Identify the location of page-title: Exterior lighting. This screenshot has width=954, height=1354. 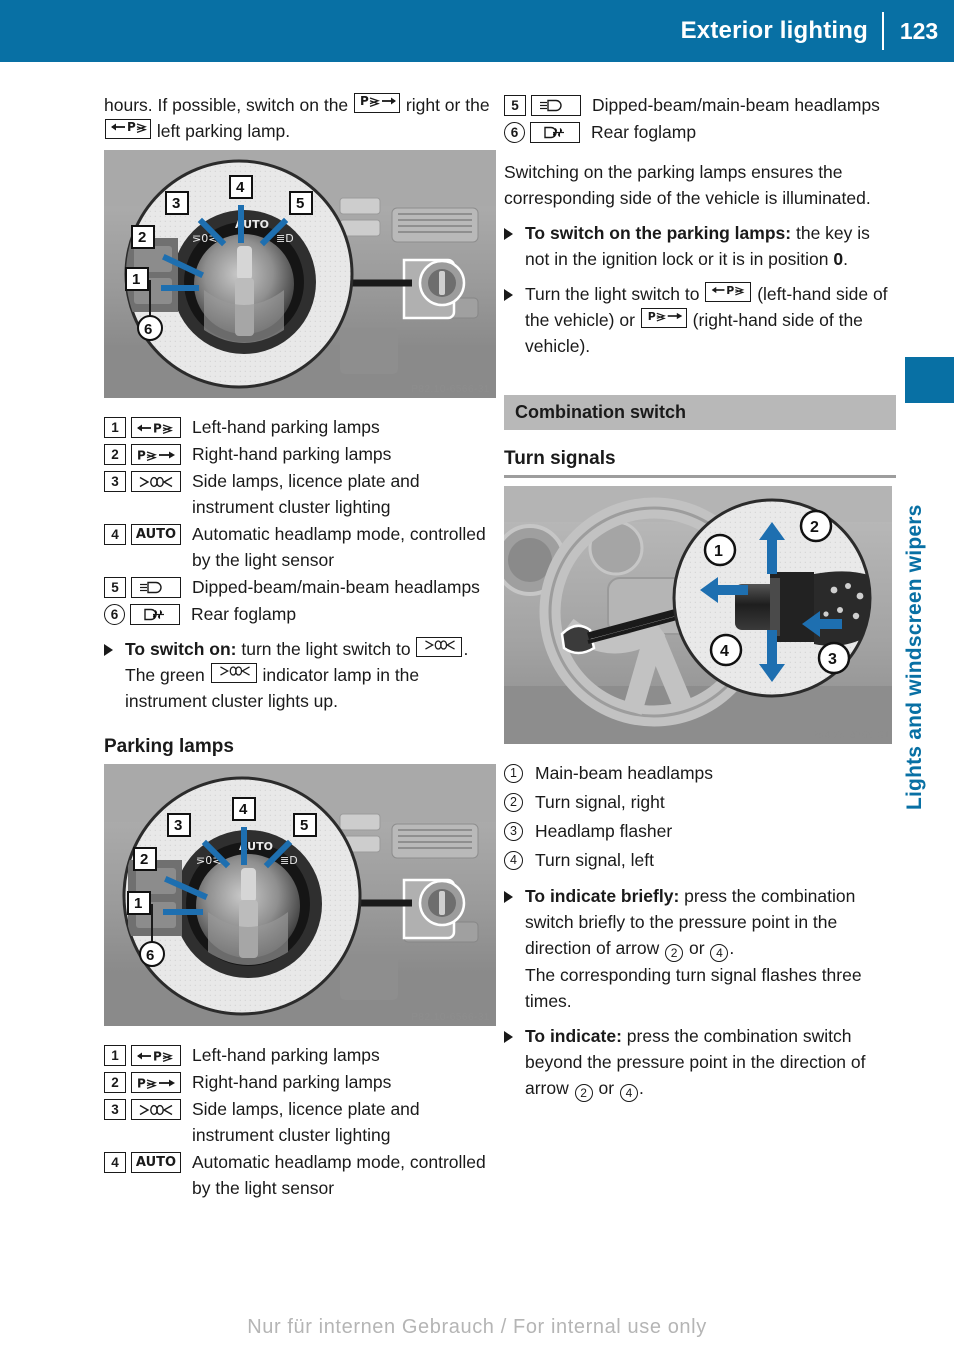
(774, 30).